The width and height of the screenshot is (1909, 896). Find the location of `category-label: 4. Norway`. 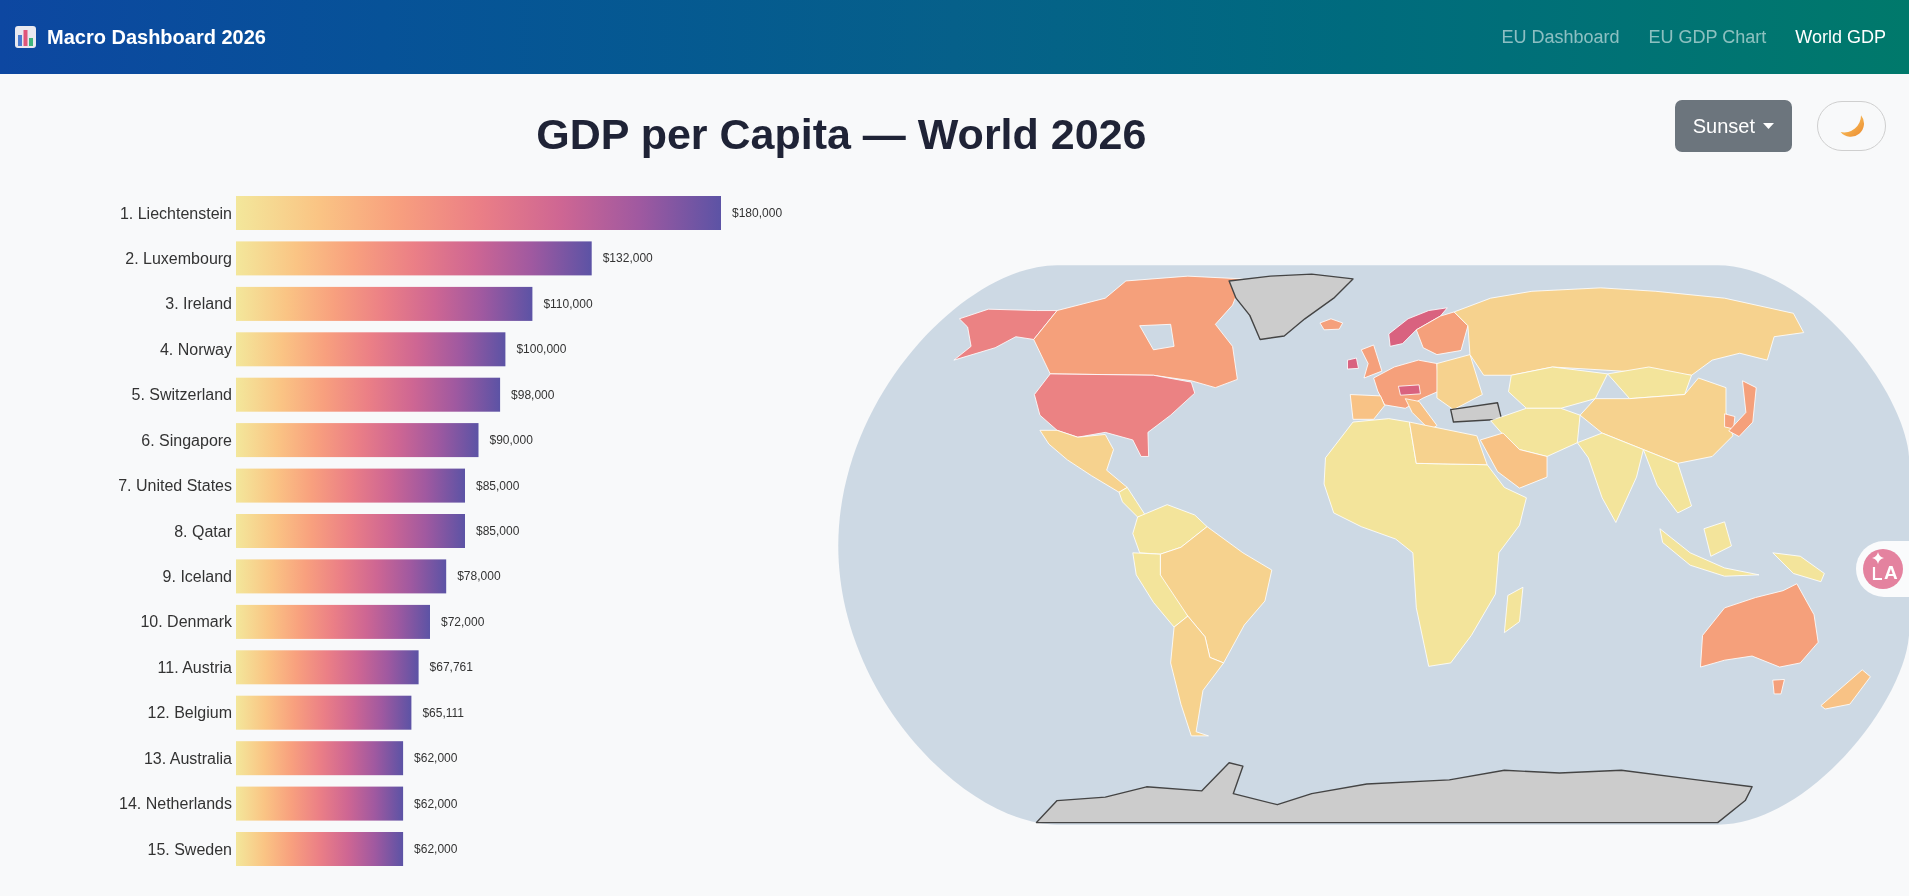

category-label: 4. Norway is located at coordinates (195, 349).